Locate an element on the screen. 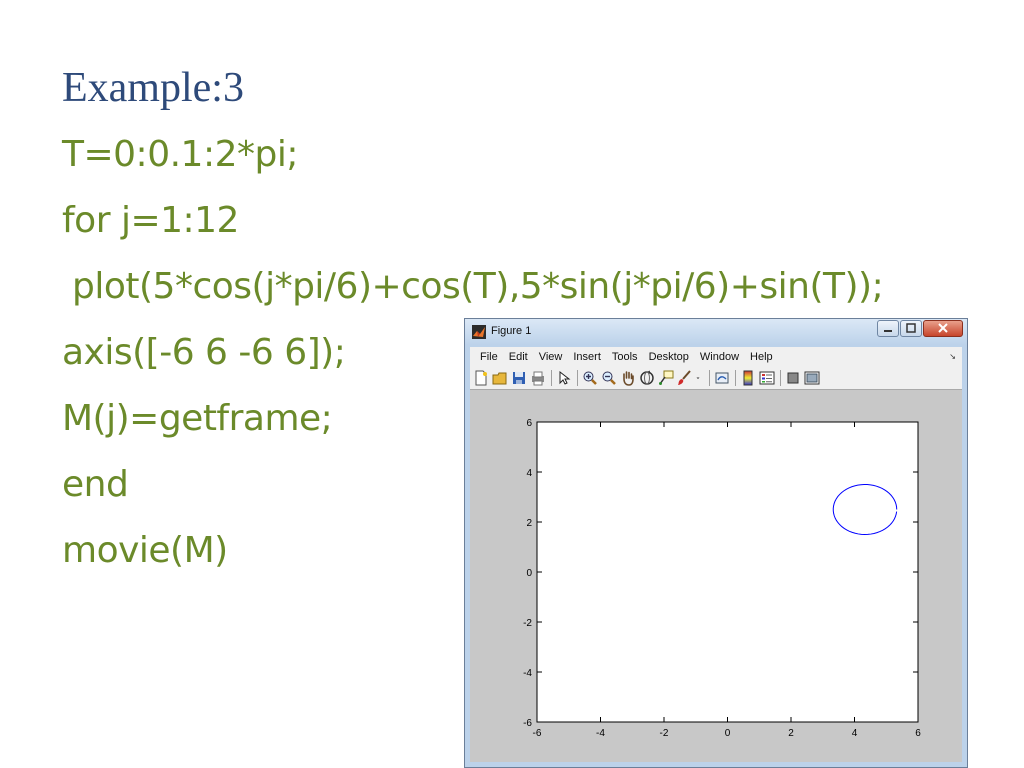  figure-title: Figure 1 is located at coordinates (511, 331).